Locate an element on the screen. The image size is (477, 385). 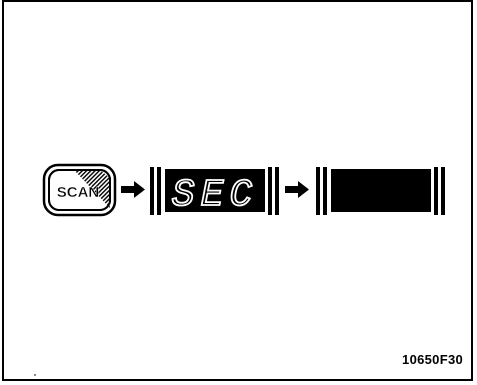
figure-id-label: 10650F30 is located at coordinates (432, 359).